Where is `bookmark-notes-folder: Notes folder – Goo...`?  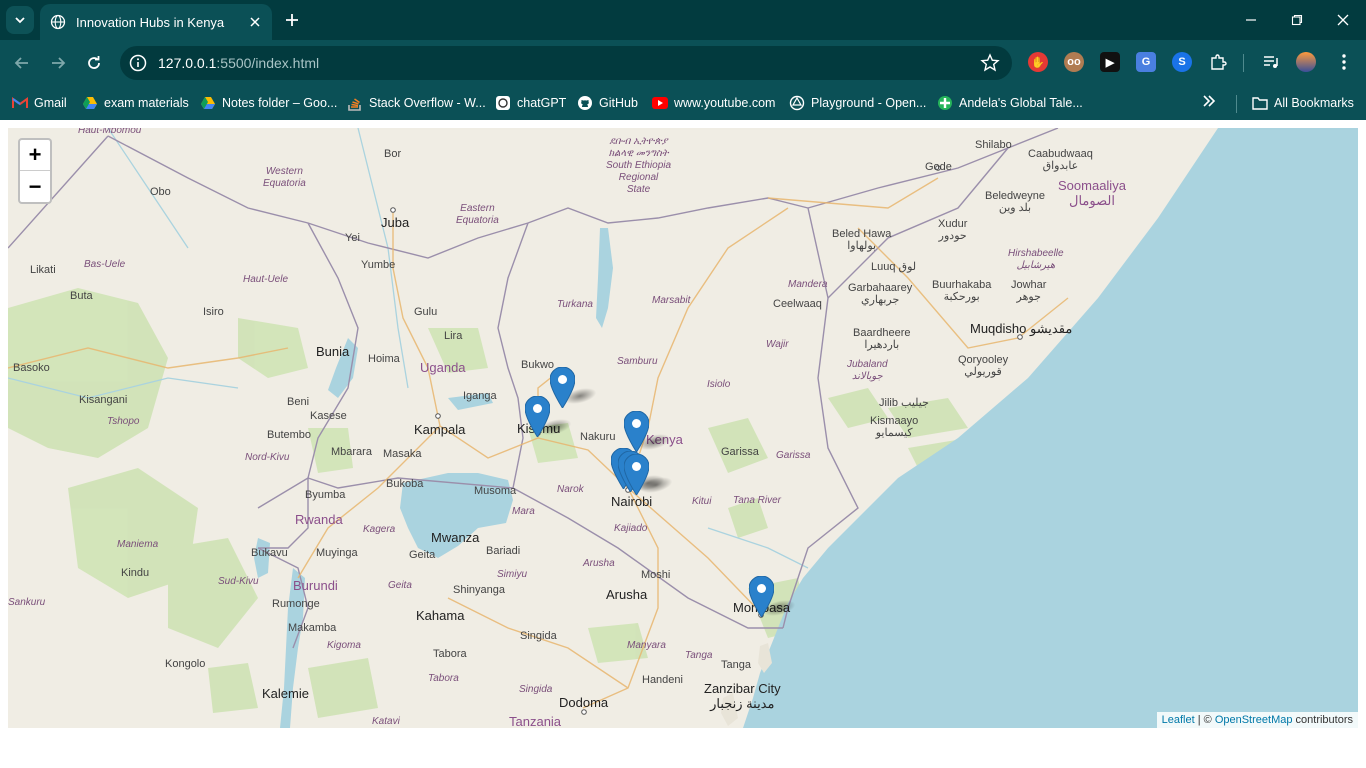
bookmark-notes-folder: Notes folder – Goo... is located at coordinates (268, 103).